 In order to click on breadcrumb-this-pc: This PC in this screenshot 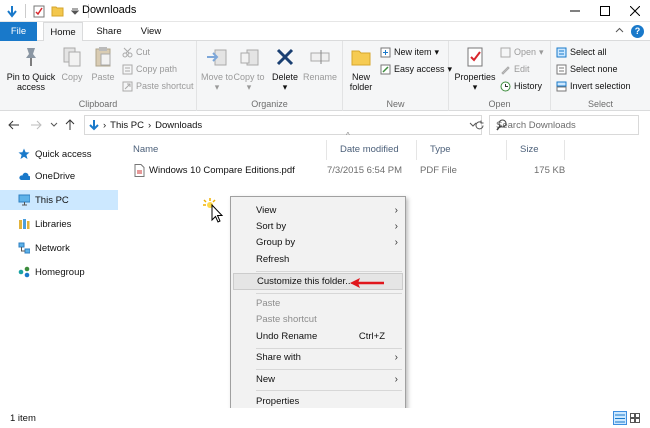, I will do `click(127, 125)`.